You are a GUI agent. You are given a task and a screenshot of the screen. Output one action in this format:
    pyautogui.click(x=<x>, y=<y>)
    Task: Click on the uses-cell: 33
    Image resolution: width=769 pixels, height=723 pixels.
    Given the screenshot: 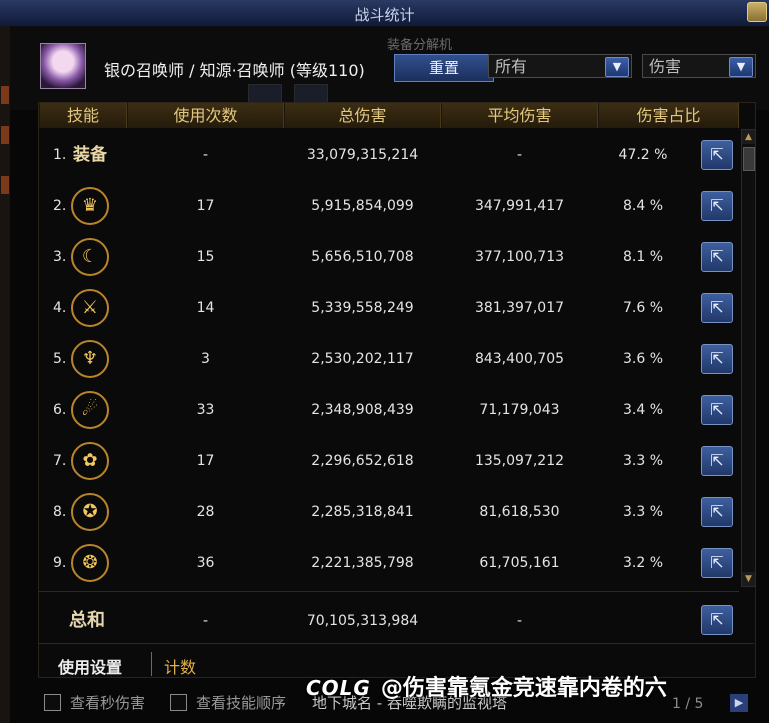 What is the action you would take?
    pyautogui.click(x=205, y=410)
    